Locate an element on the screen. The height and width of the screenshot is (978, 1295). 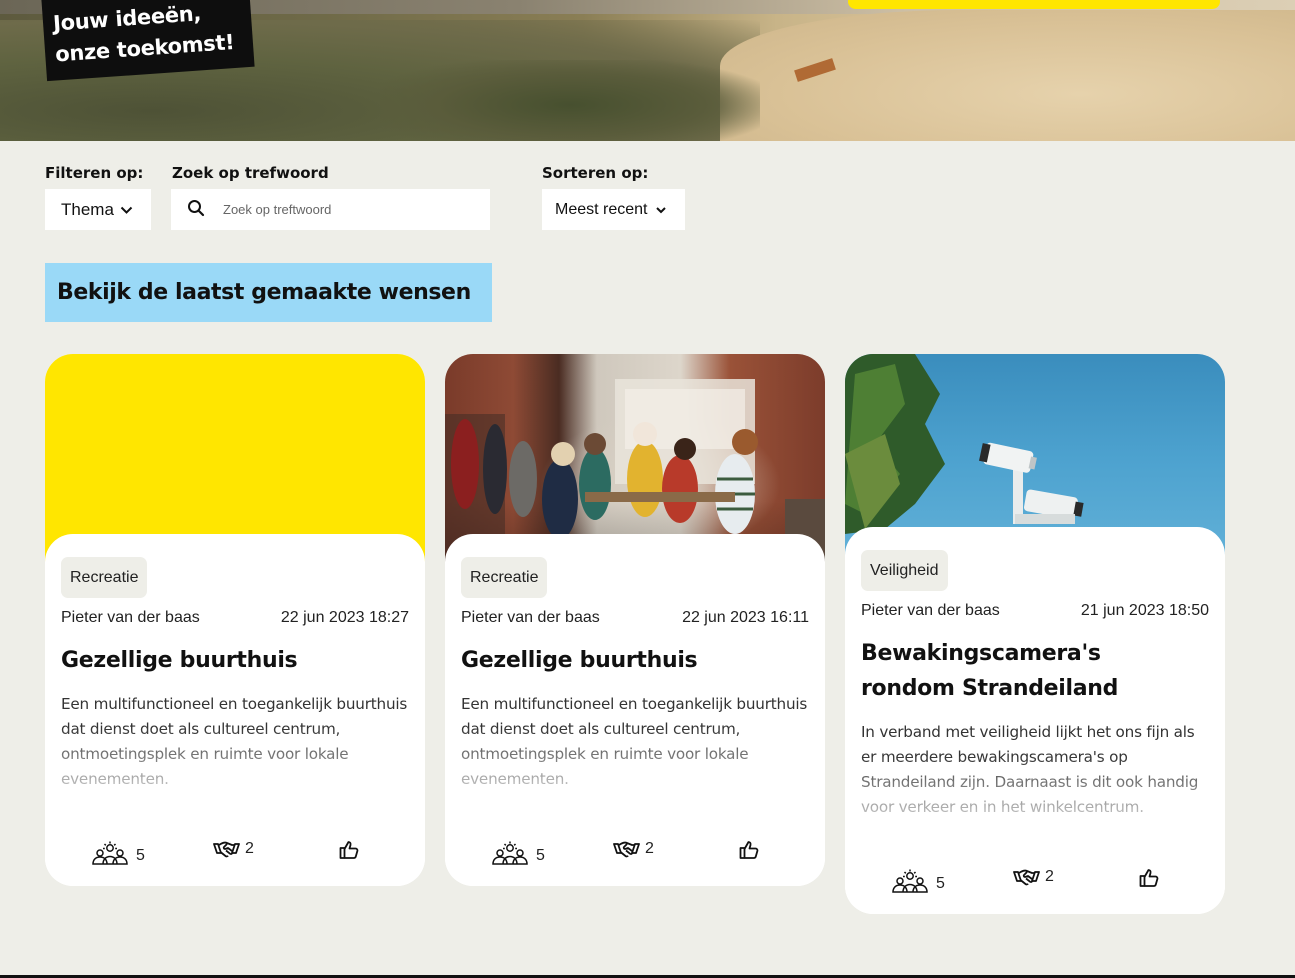
card-image-placeholder is located at coordinates (235, 459).